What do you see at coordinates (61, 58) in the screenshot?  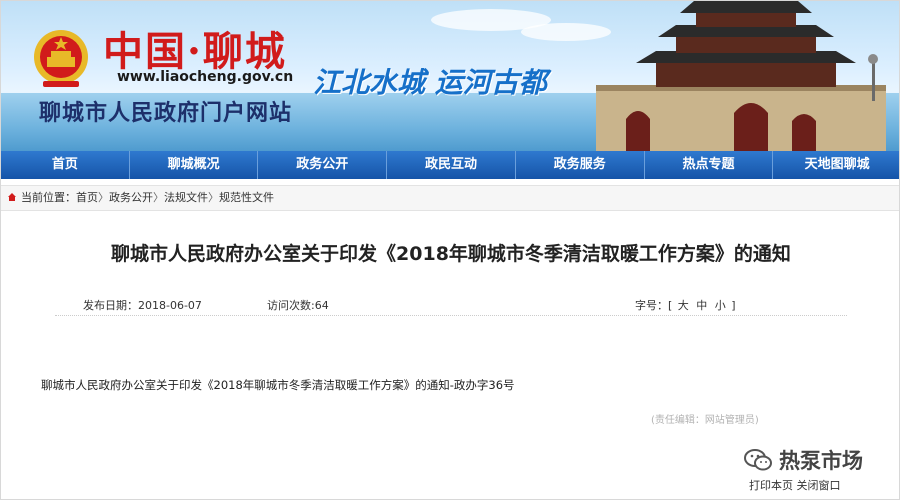 I see `national-emblem-icon` at bounding box center [61, 58].